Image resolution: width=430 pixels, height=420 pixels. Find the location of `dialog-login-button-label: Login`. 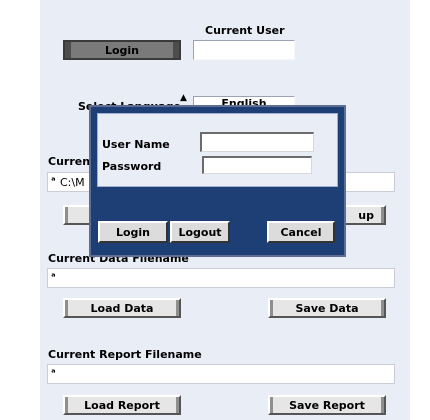

dialog-login-button-label: Login is located at coordinates (133, 232).